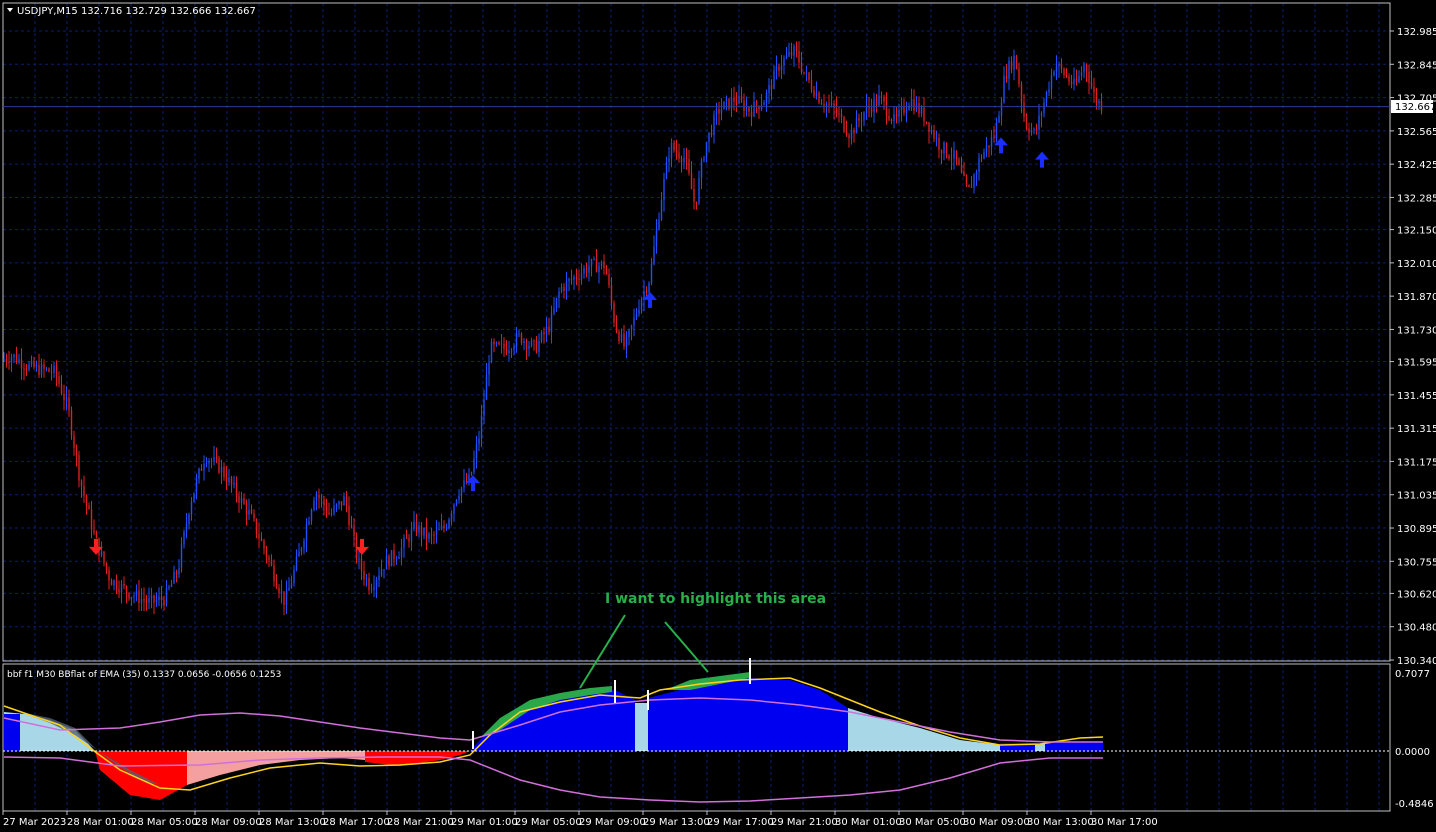 The width and height of the screenshot is (1436, 832). I want to click on indicator-bottom-label: -0.4846, so click(1414, 804).